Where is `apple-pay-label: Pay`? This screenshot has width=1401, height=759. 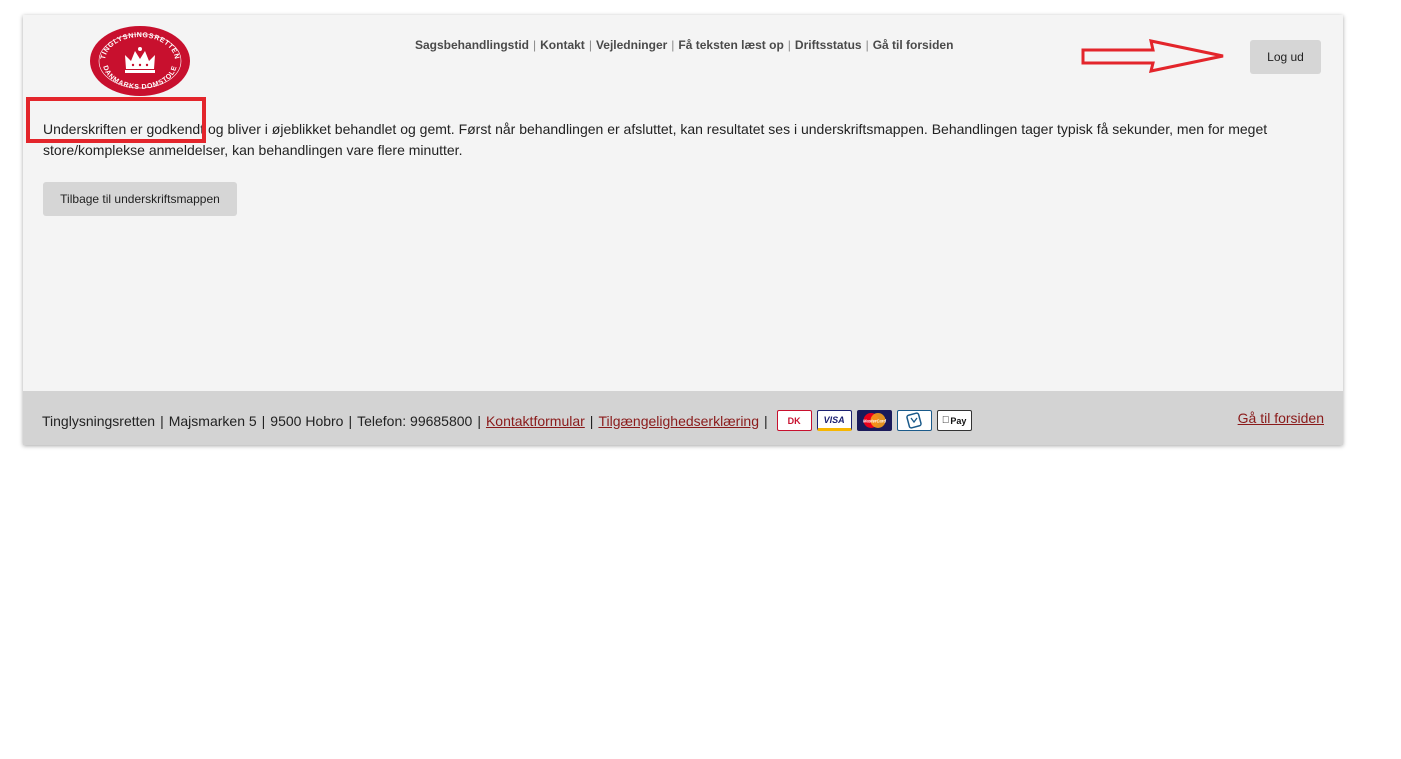
apple-pay-label: Pay is located at coordinates (956, 420).